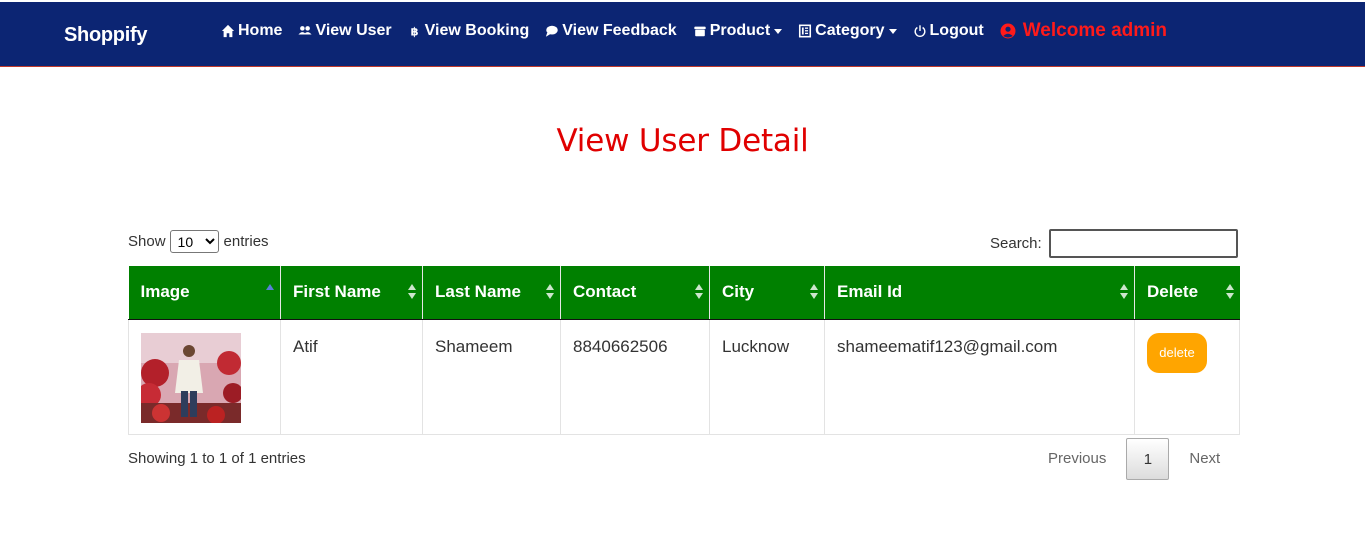 The width and height of the screenshot is (1365, 547). I want to click on nav-home: Home, so click(251, 31).